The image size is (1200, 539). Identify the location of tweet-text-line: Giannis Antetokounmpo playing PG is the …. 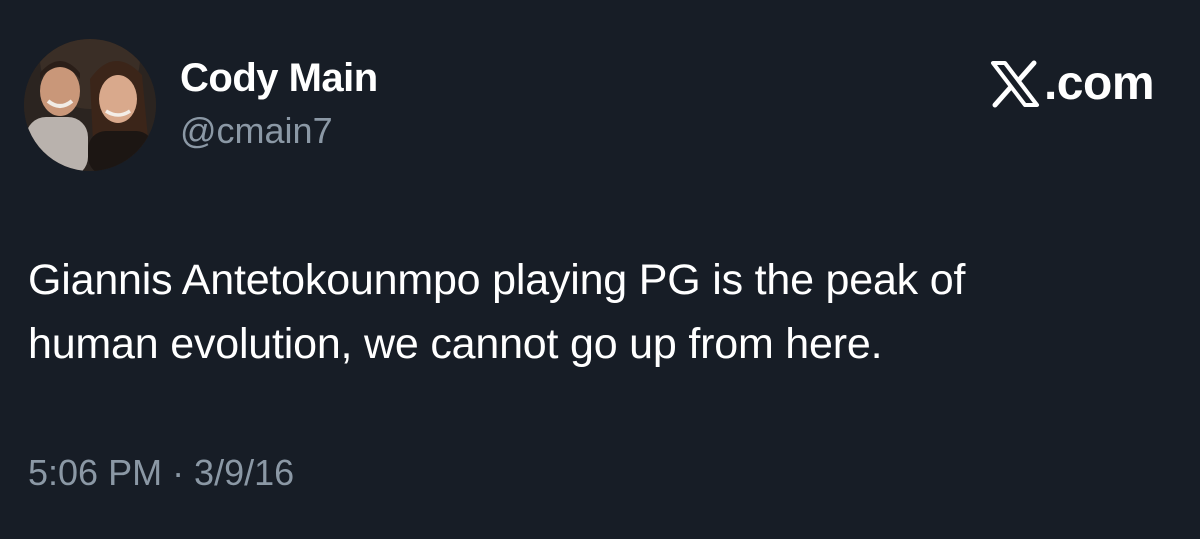
(497, 280).